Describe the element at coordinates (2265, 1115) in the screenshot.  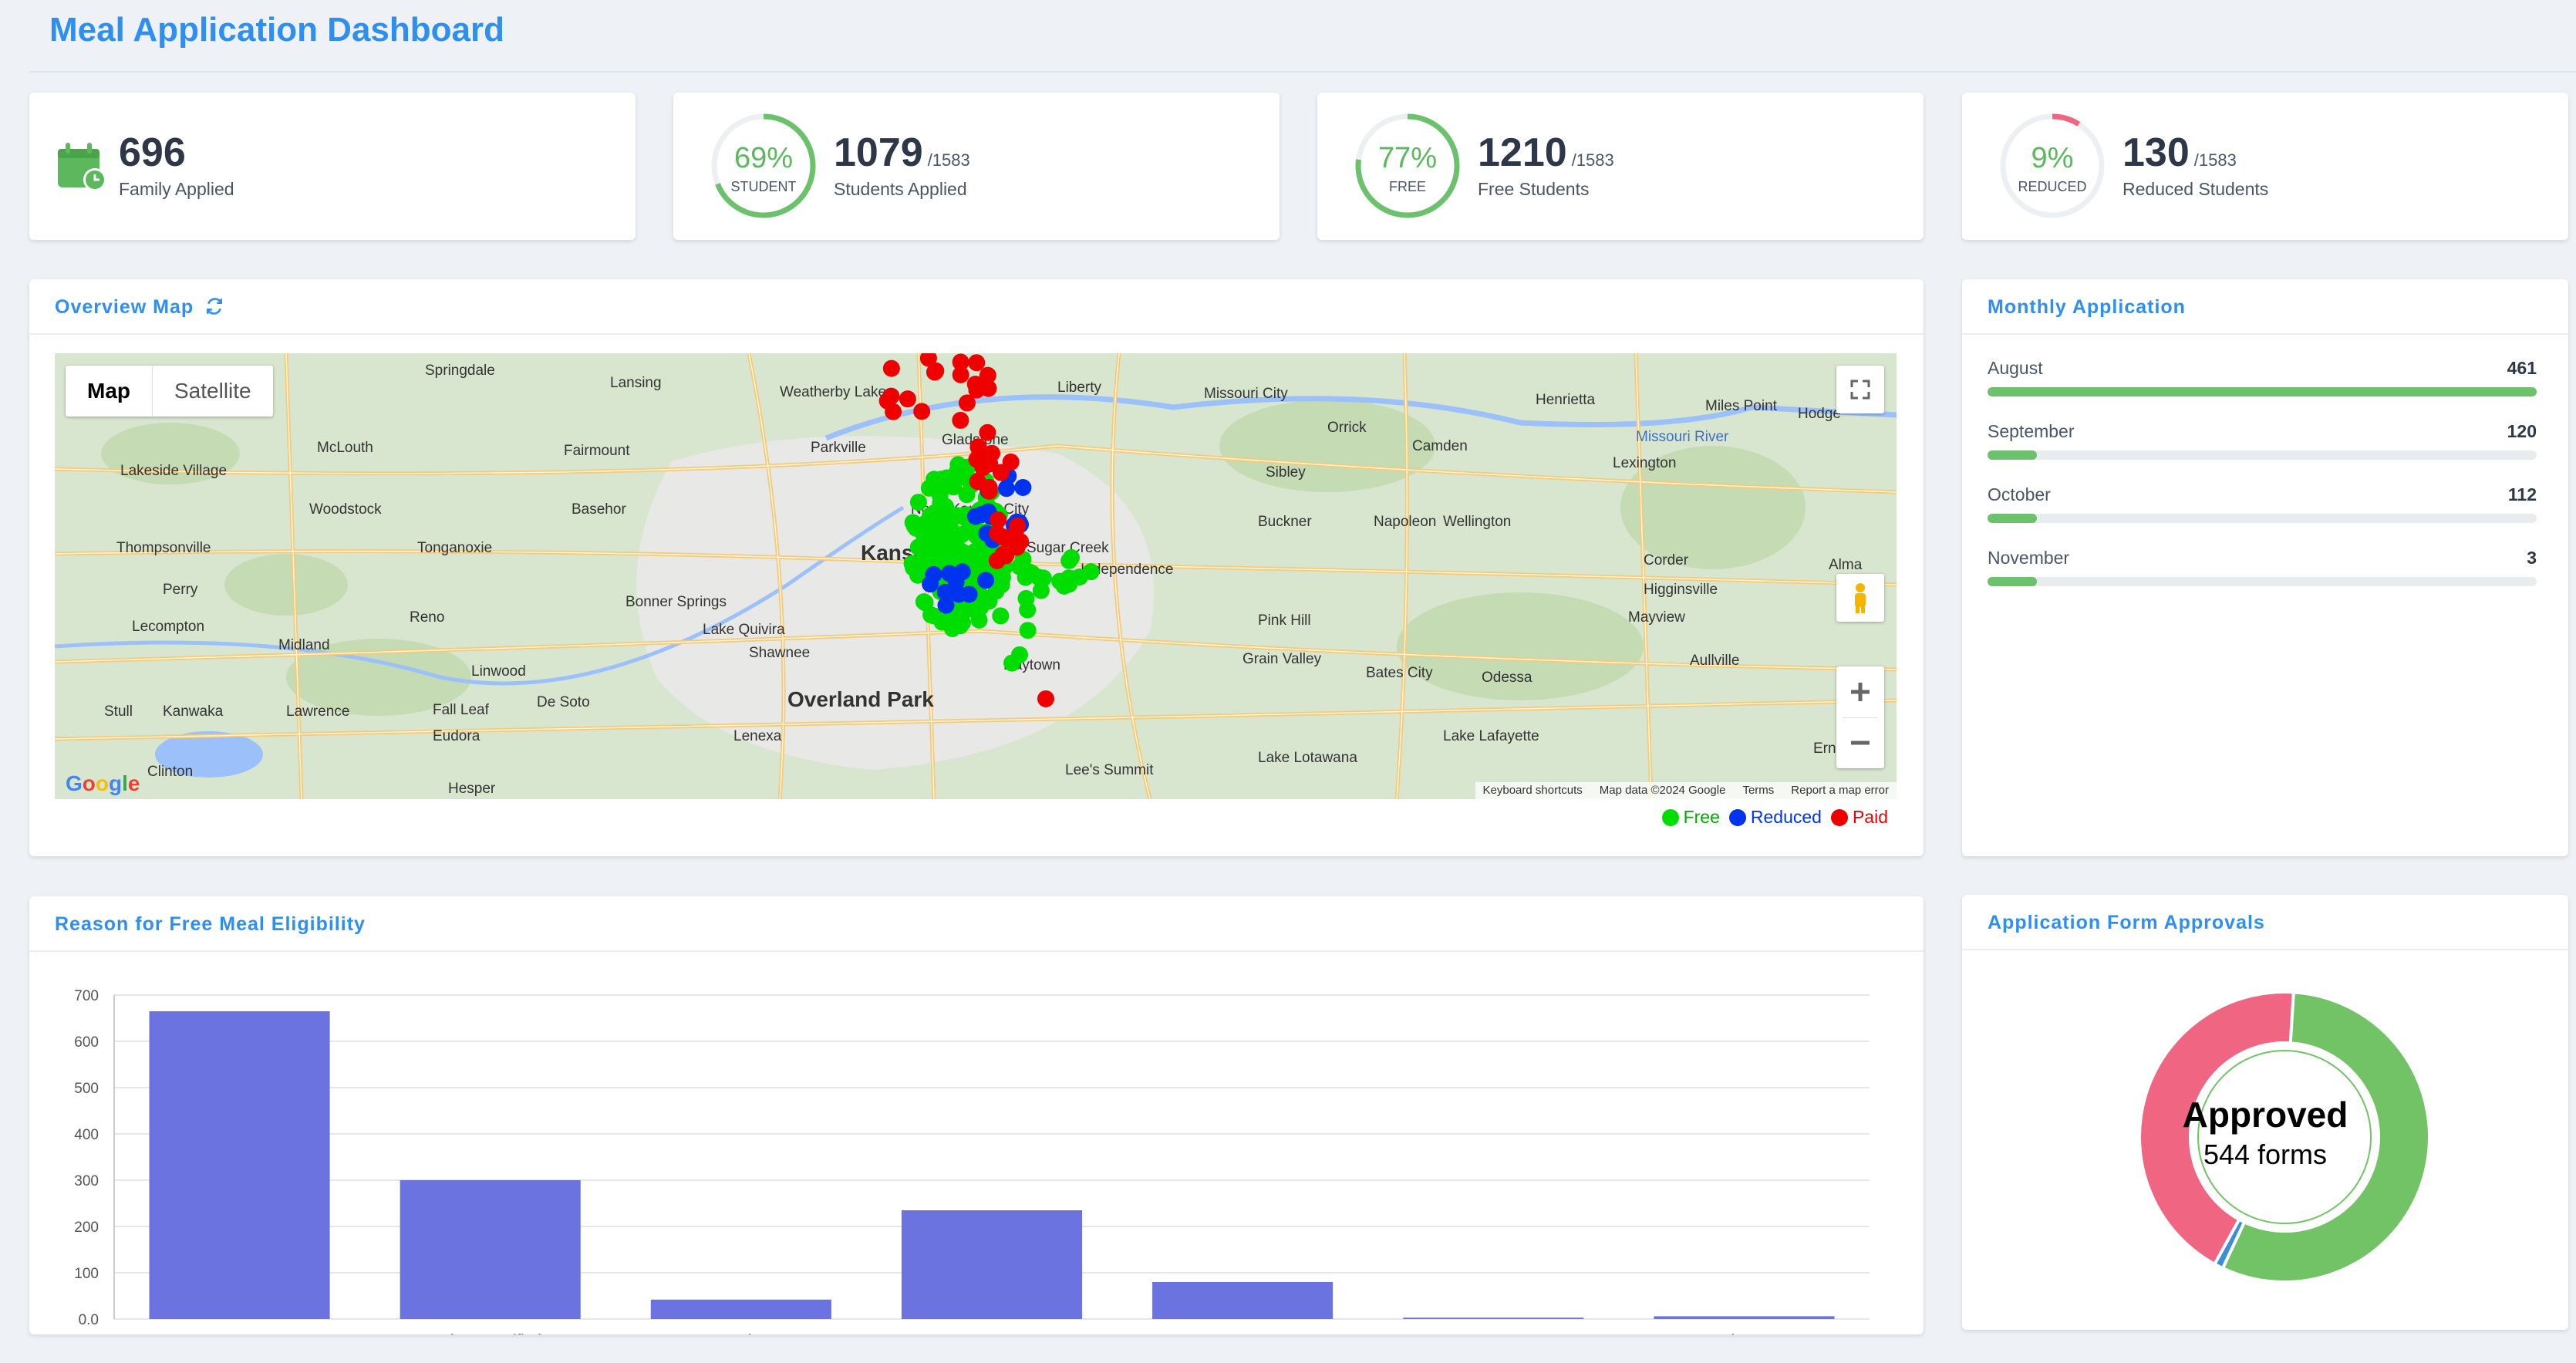
I see `donut-center-title: Approved` at that location.